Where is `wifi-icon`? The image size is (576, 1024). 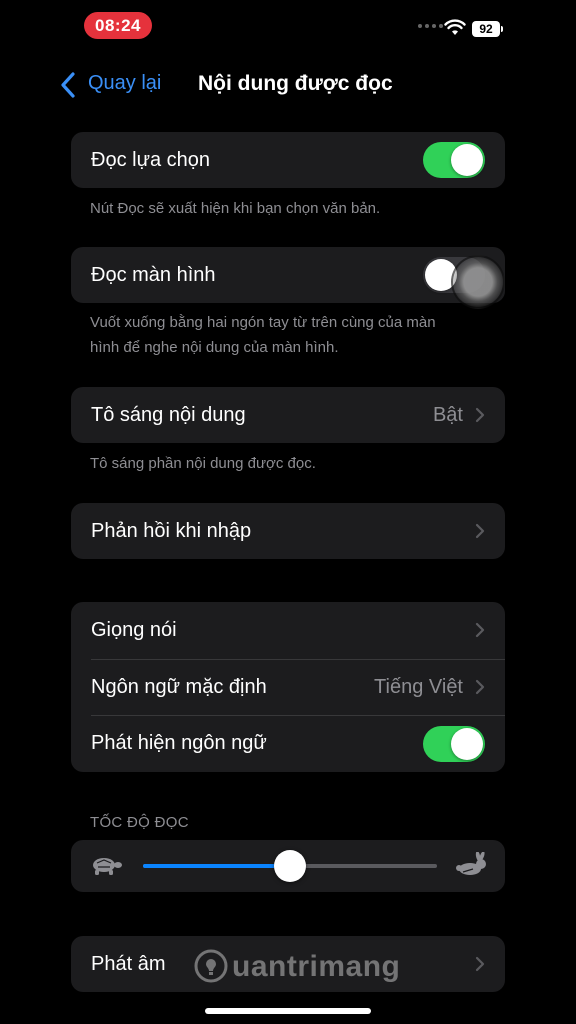 wifi-icon is located at coordinates (455, 27).